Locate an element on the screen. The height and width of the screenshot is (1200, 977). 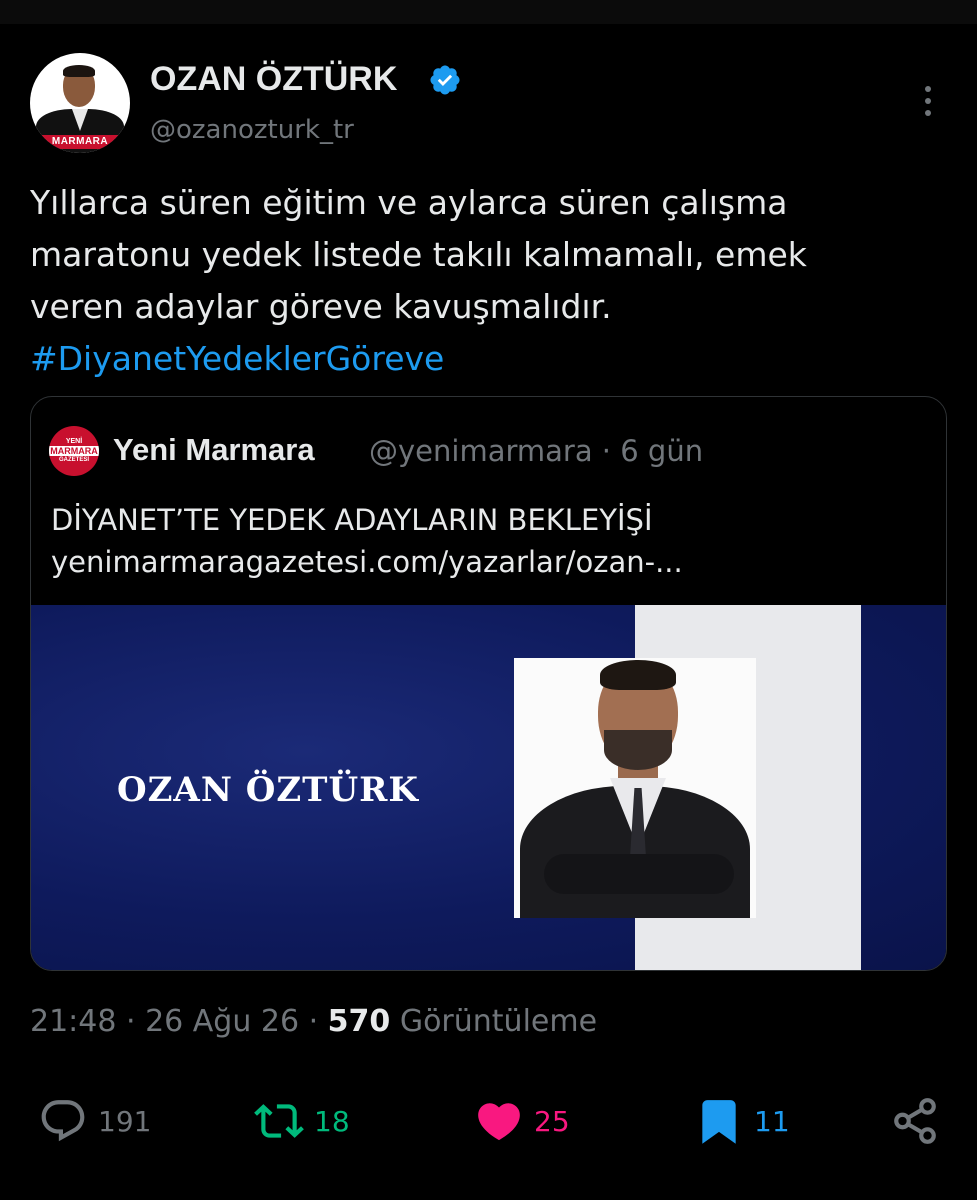
views-label: Görüntüleme is located at coordinates (494, 1021).